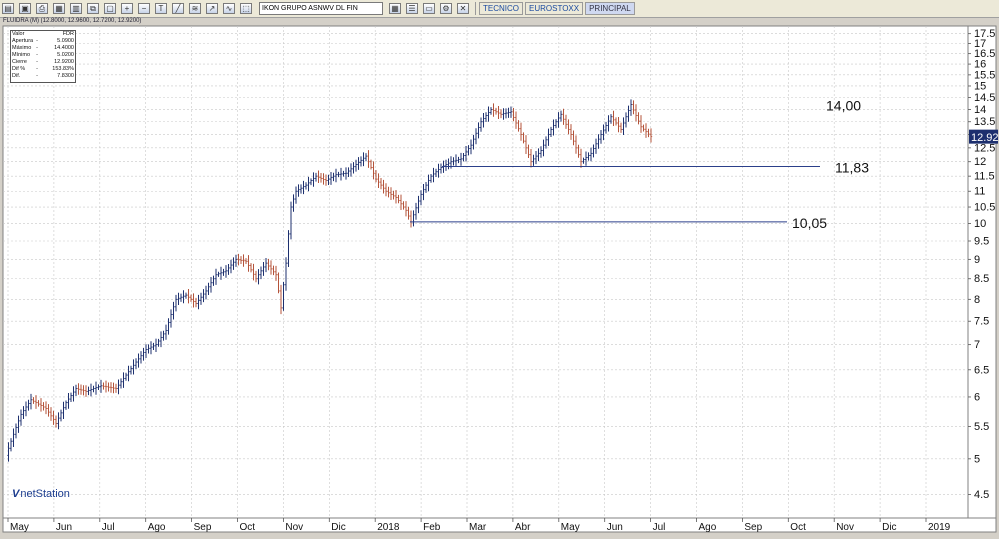 This screenshot has width=999, height=539. I want to click on trendline-icon: ╱, so click(178, 8).